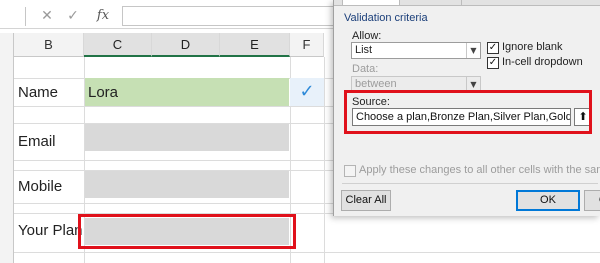 This screenshot has width=600, height=263. What do you see at coordinates (25, 16) in the screenshot?
I see `formula-bar-divider` at bounding box center [25, 16].